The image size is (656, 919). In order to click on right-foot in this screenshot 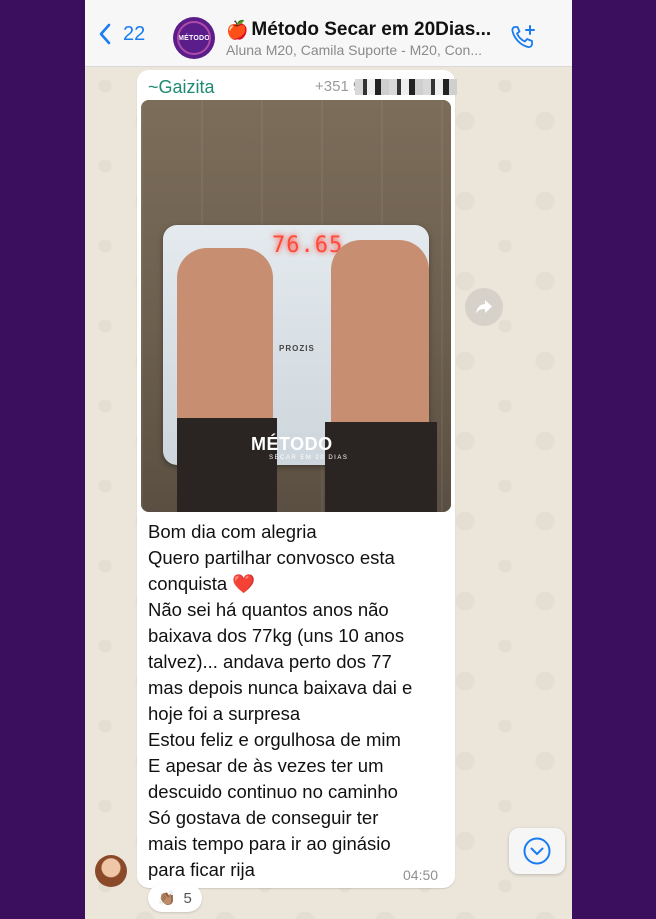, I will do `click(380, 345)`.